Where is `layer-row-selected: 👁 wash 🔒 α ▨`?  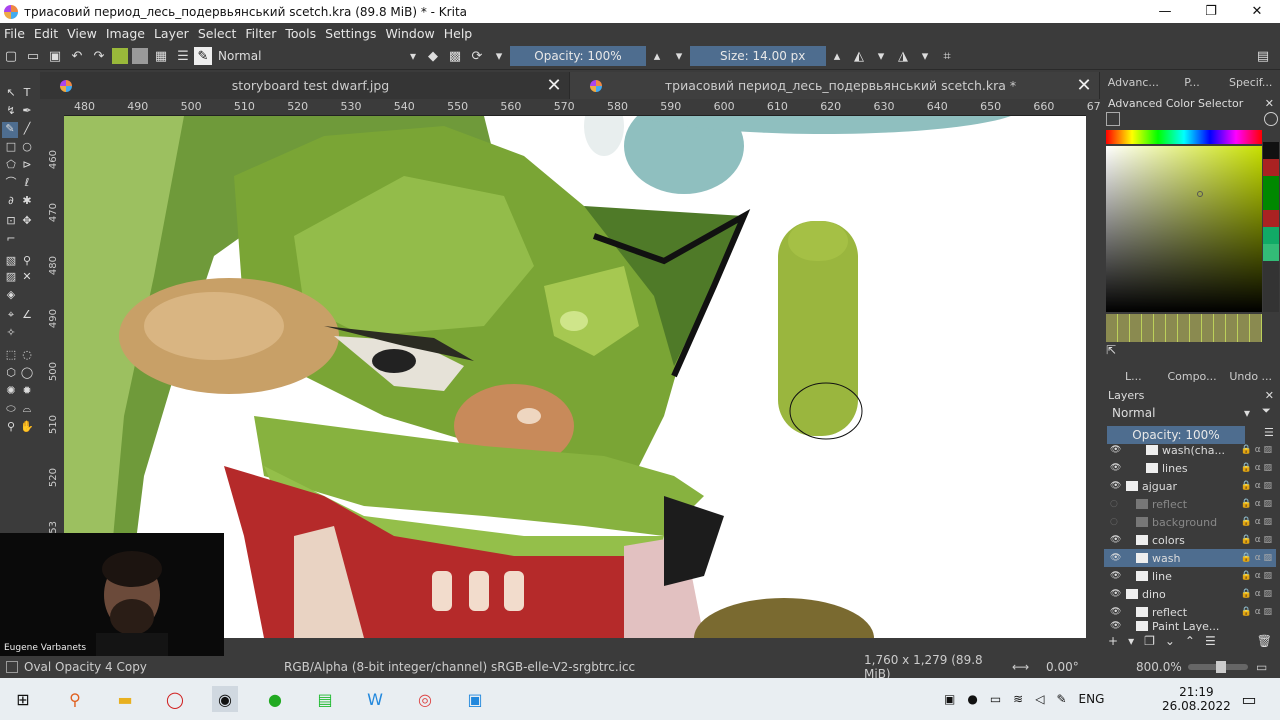 layer-row-selected: 👁 wash 🔒 α ▨ is located at coordinates (1190, 558).